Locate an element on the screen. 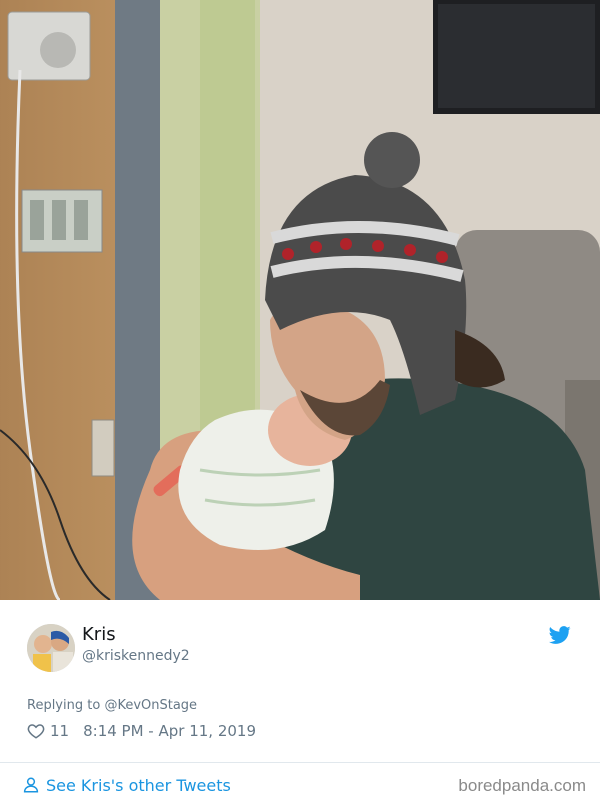 The width and height of the screenshot is (600, 806). tweet-timestamp: 8:14 PM - Apr 11, 2019 is located at coordinates (169, 731).